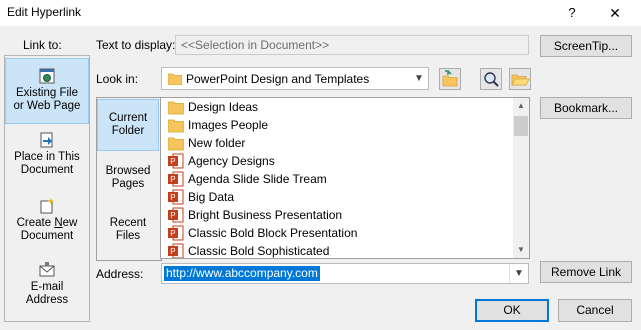  What do you see at coordinates (337, 161) in the screenshot?
I see `file-list-item: P Agency Designs` at bounding box center [337, 161].